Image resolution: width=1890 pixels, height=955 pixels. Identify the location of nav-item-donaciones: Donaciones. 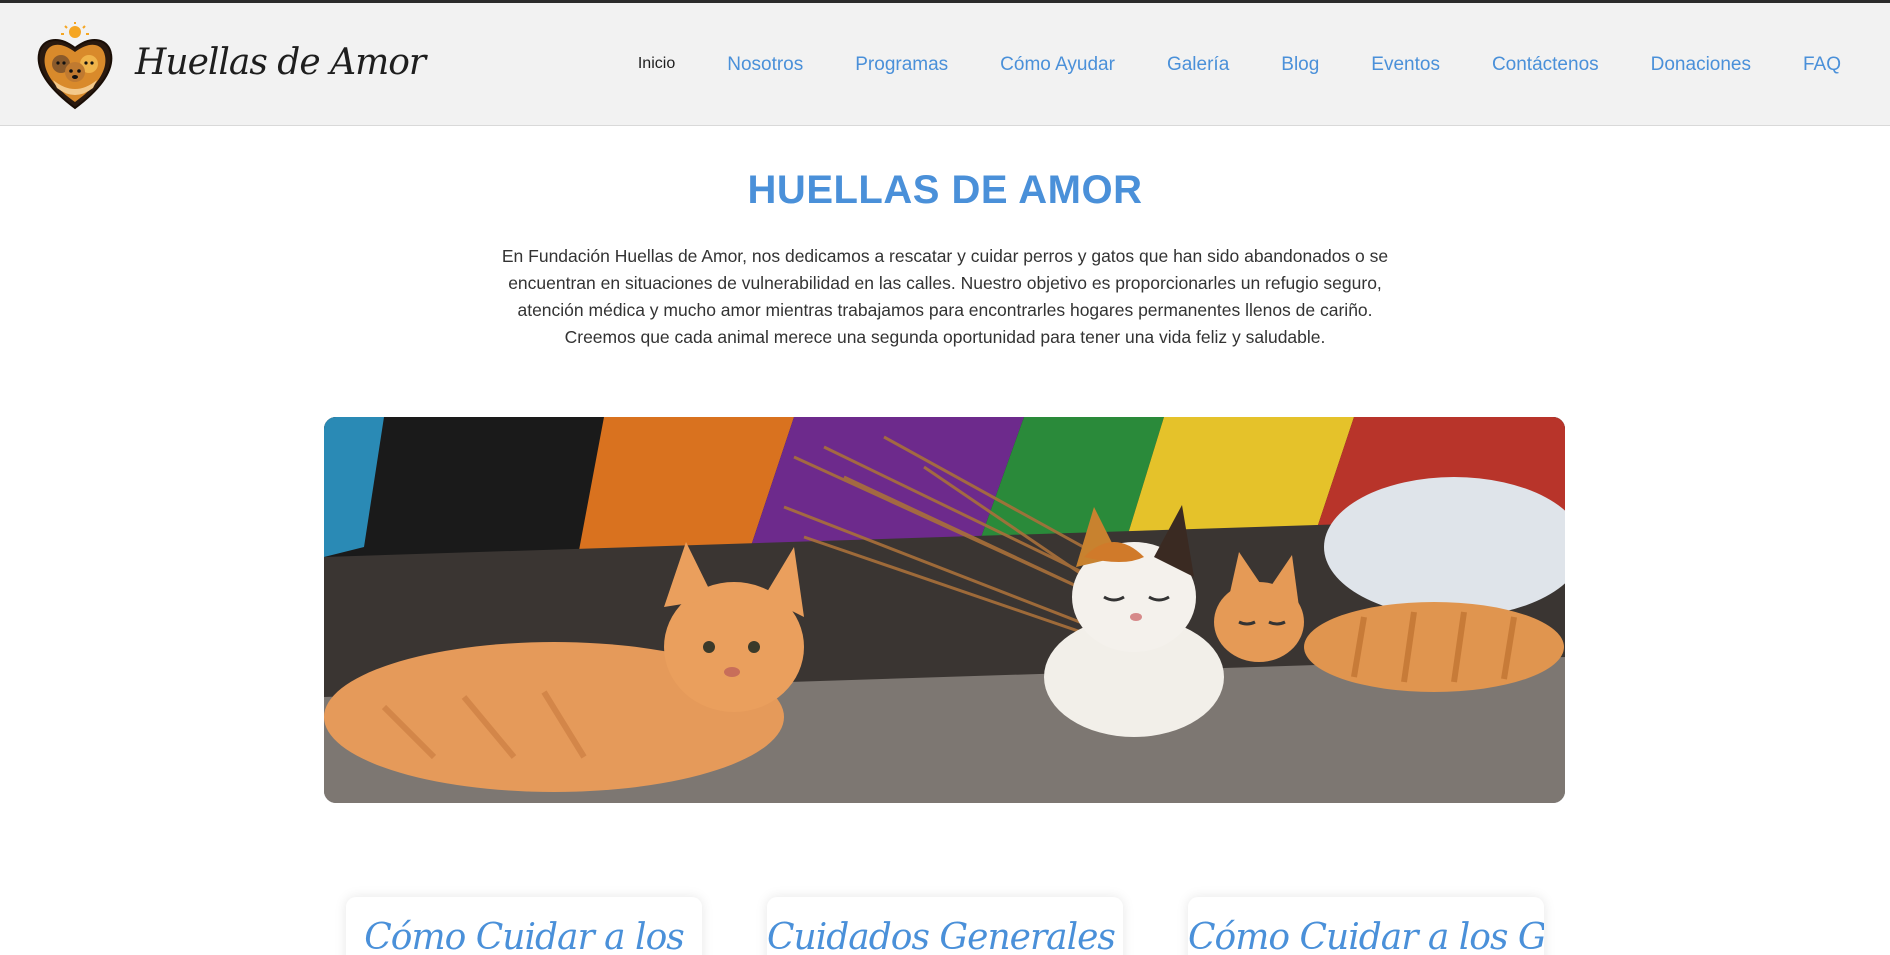
(1701, 65).